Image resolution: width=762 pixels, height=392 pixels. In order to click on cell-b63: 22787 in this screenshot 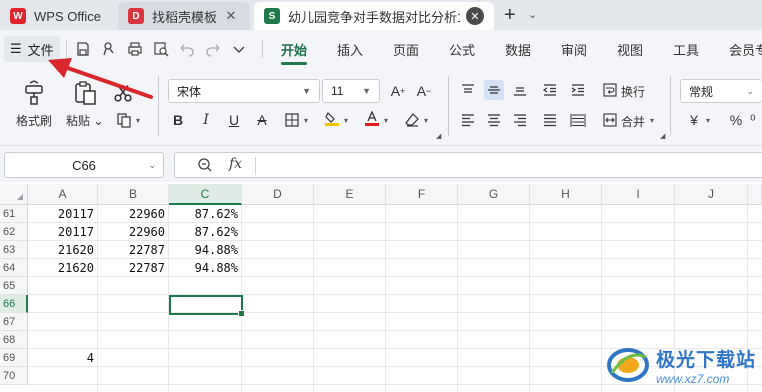, I will do `click(133, 250)`.